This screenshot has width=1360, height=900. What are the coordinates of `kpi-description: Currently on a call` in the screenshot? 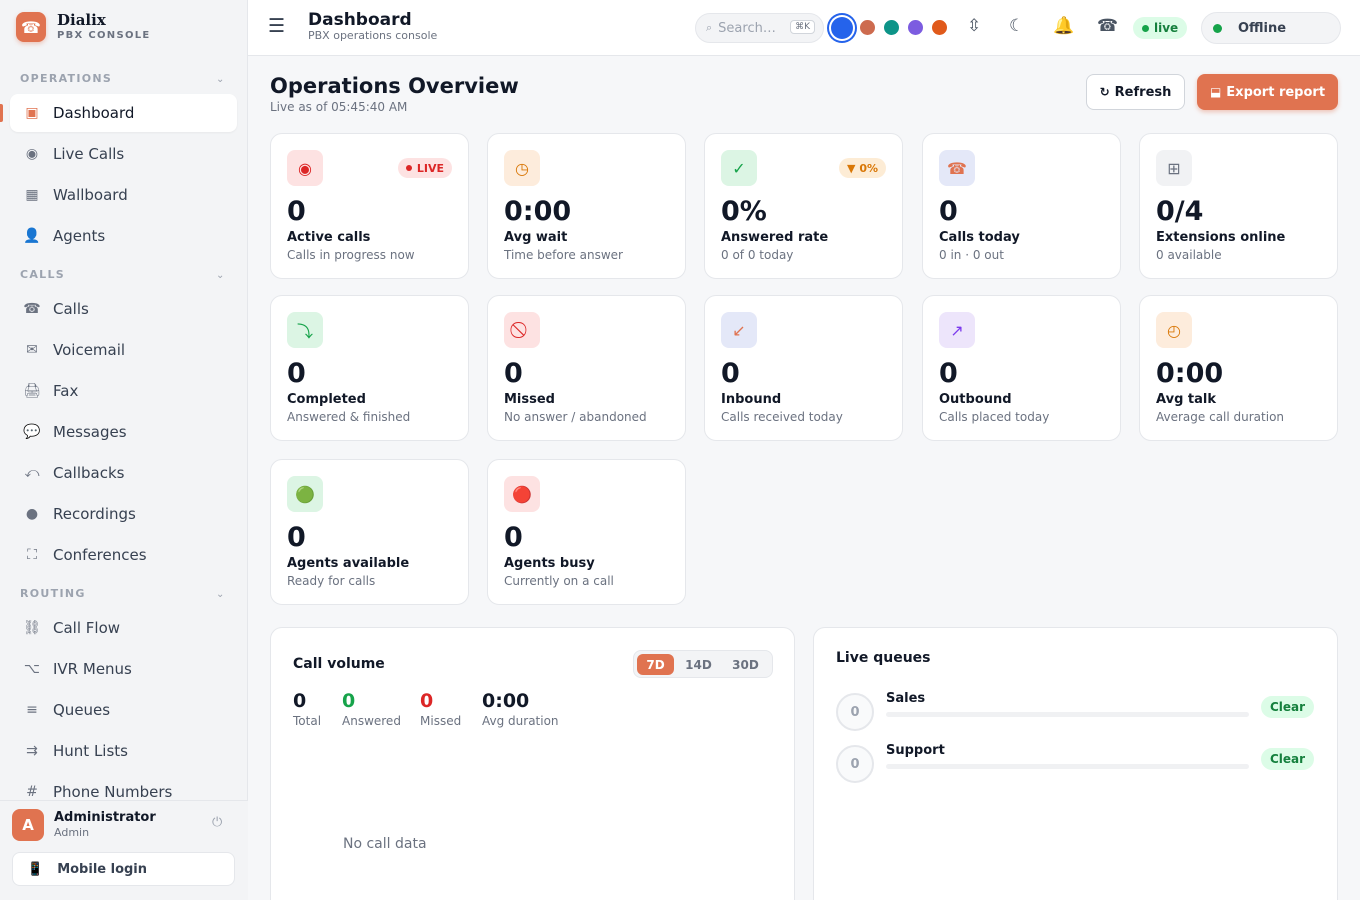 It's located at (559, 581).